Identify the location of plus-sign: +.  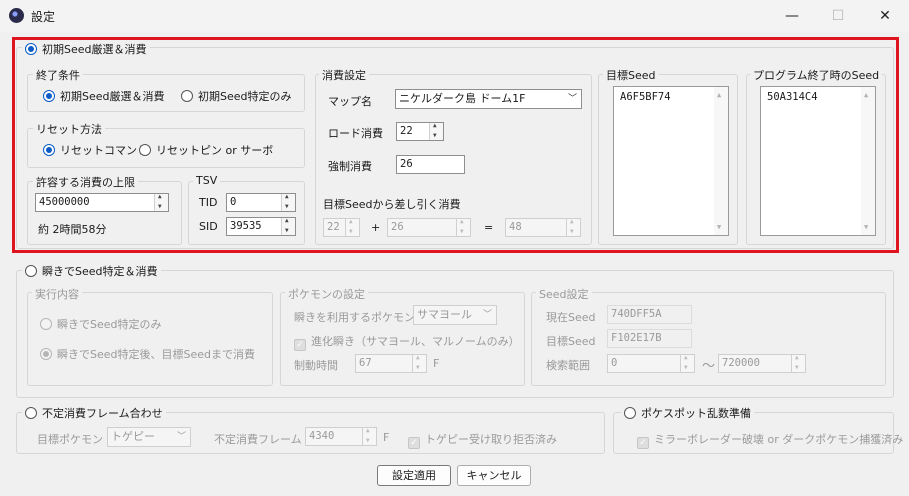
(376, 227).